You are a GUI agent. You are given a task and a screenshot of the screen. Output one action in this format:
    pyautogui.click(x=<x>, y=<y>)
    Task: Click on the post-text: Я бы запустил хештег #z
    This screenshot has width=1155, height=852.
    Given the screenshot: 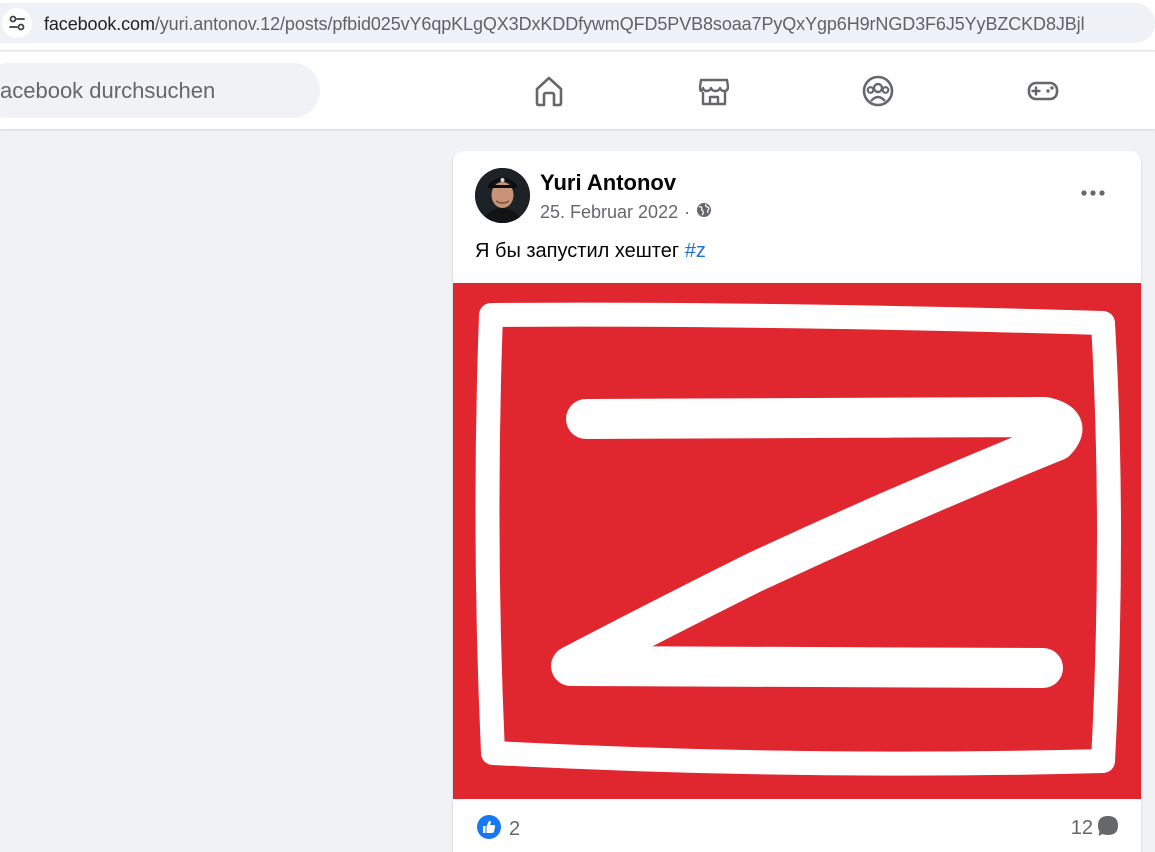 What is the action you would take?
    pyautogui.click(x=590, y=251)
    